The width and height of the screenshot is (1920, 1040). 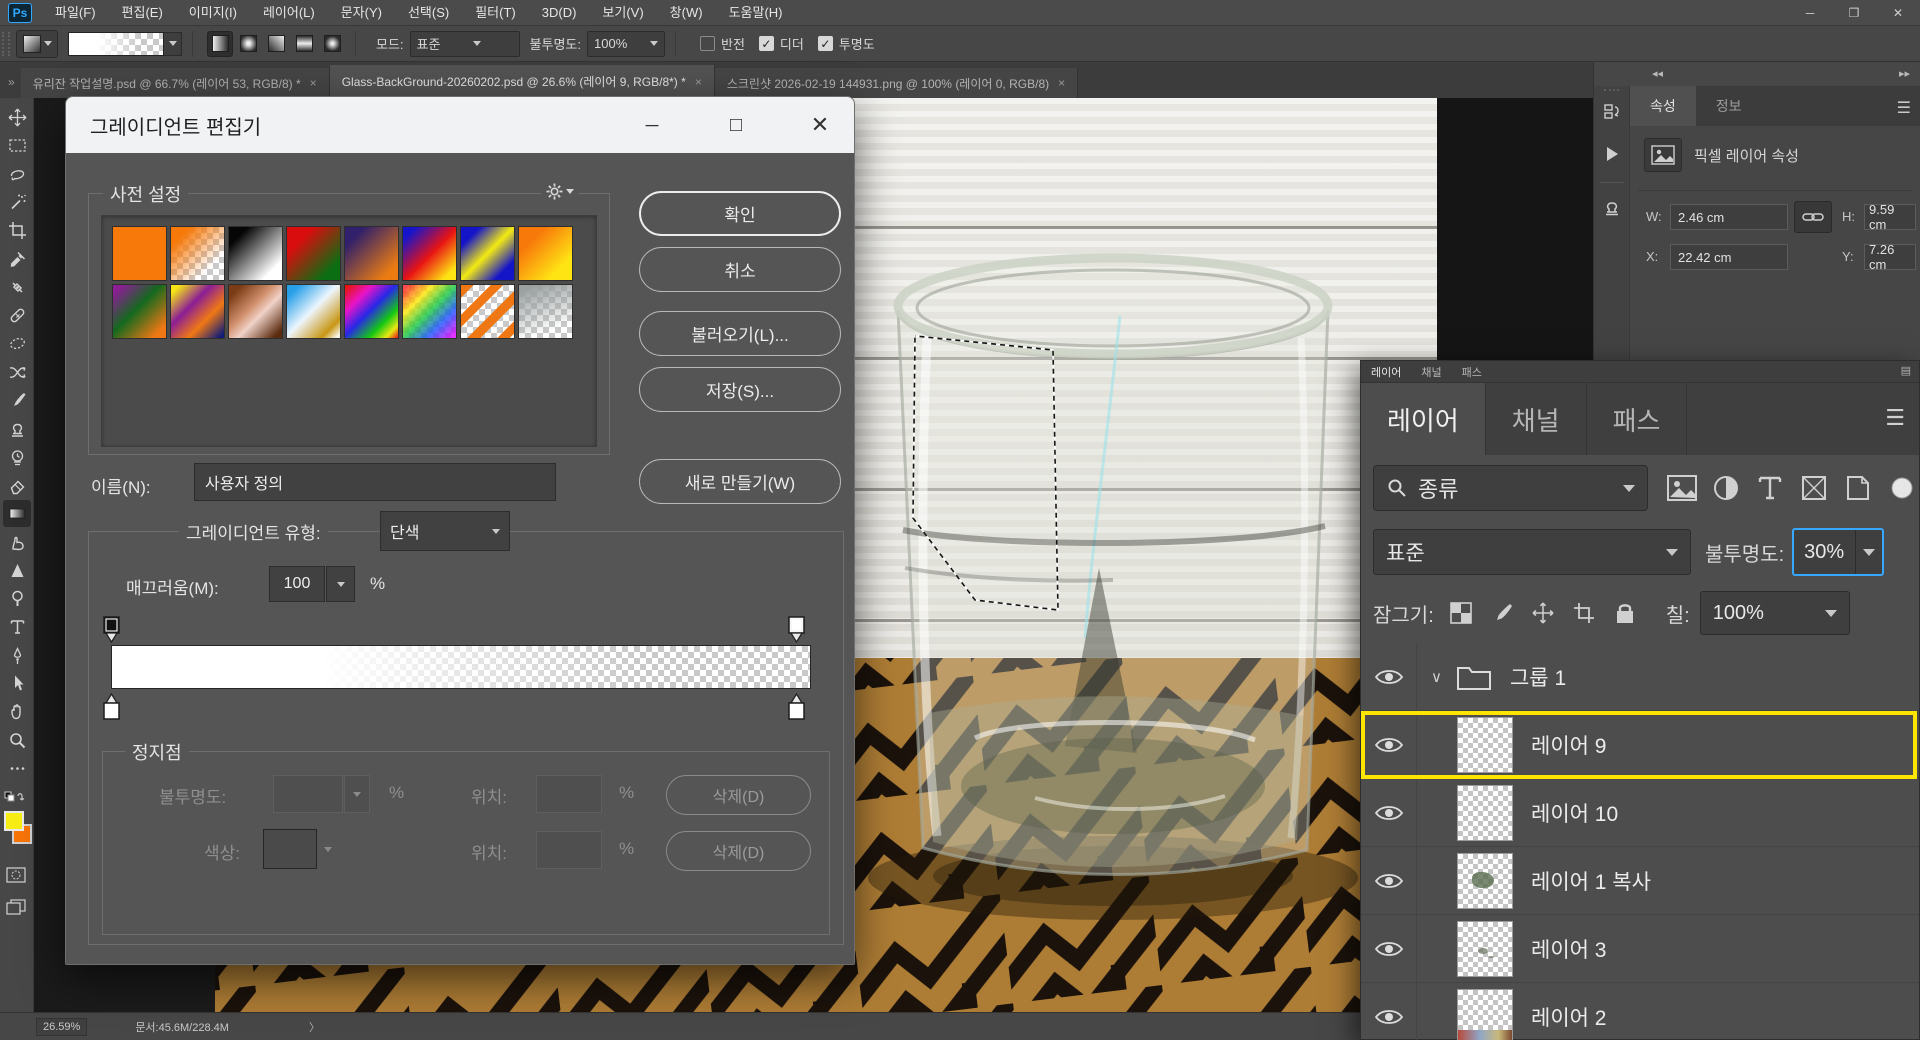 What do you see at coordinates (1774, 613) in the screenshot?
I see `fill-field: 100%` at bounding box center [1774, 613].